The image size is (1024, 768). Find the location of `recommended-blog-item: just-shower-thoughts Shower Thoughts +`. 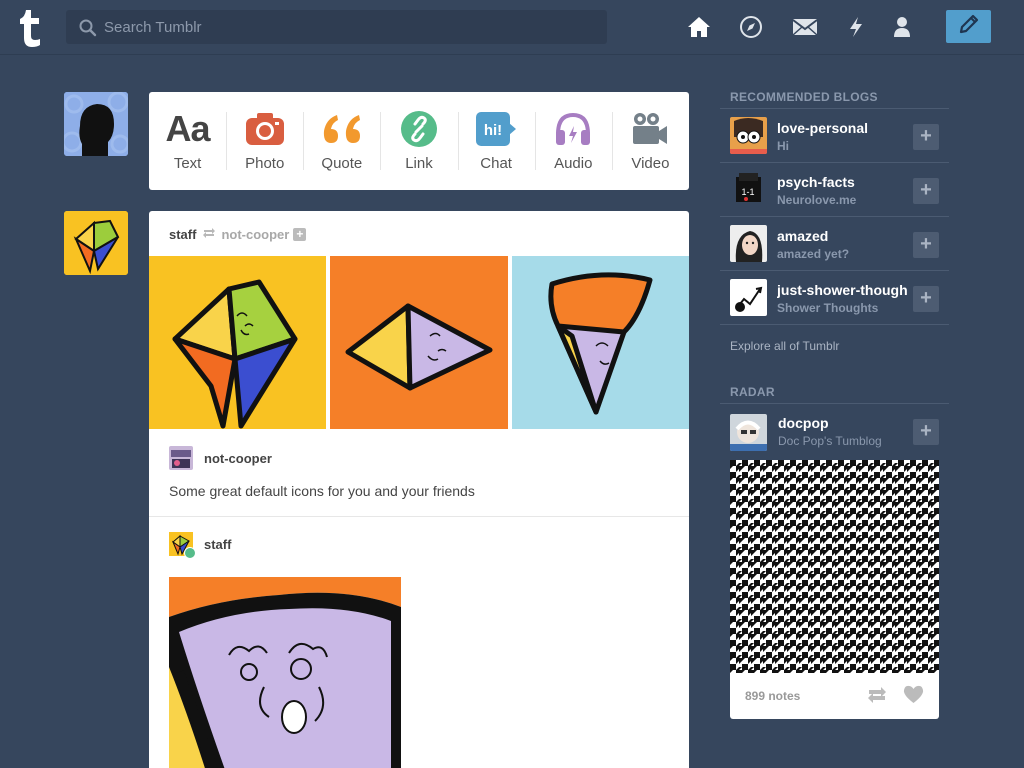

recommended-blog-item: just-shower-thoughts Shower Thoughts + is located at coordinates (834, 298).